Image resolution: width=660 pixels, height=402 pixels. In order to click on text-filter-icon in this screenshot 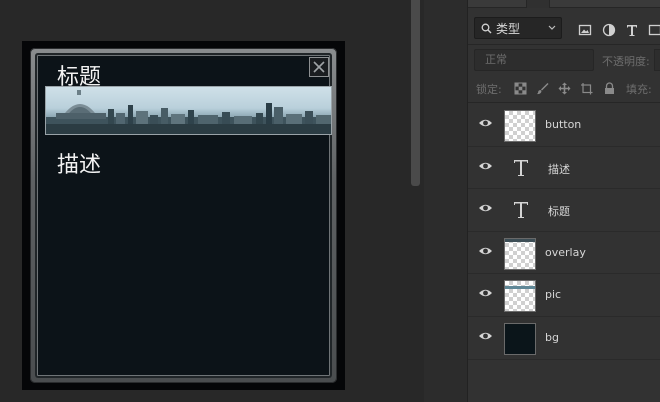, I will do `click(632, 30)`.